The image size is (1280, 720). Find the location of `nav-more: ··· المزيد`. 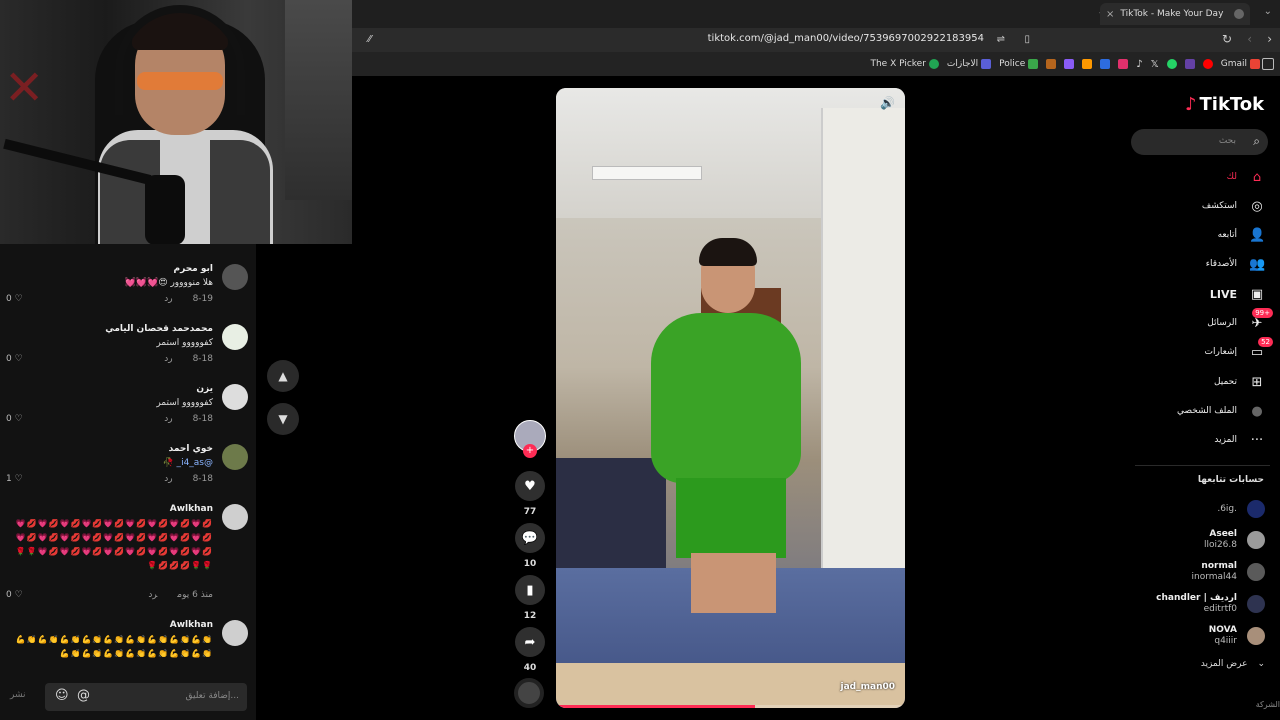

nav-more: ··· المزيد is located at coordinates (1239, 440).